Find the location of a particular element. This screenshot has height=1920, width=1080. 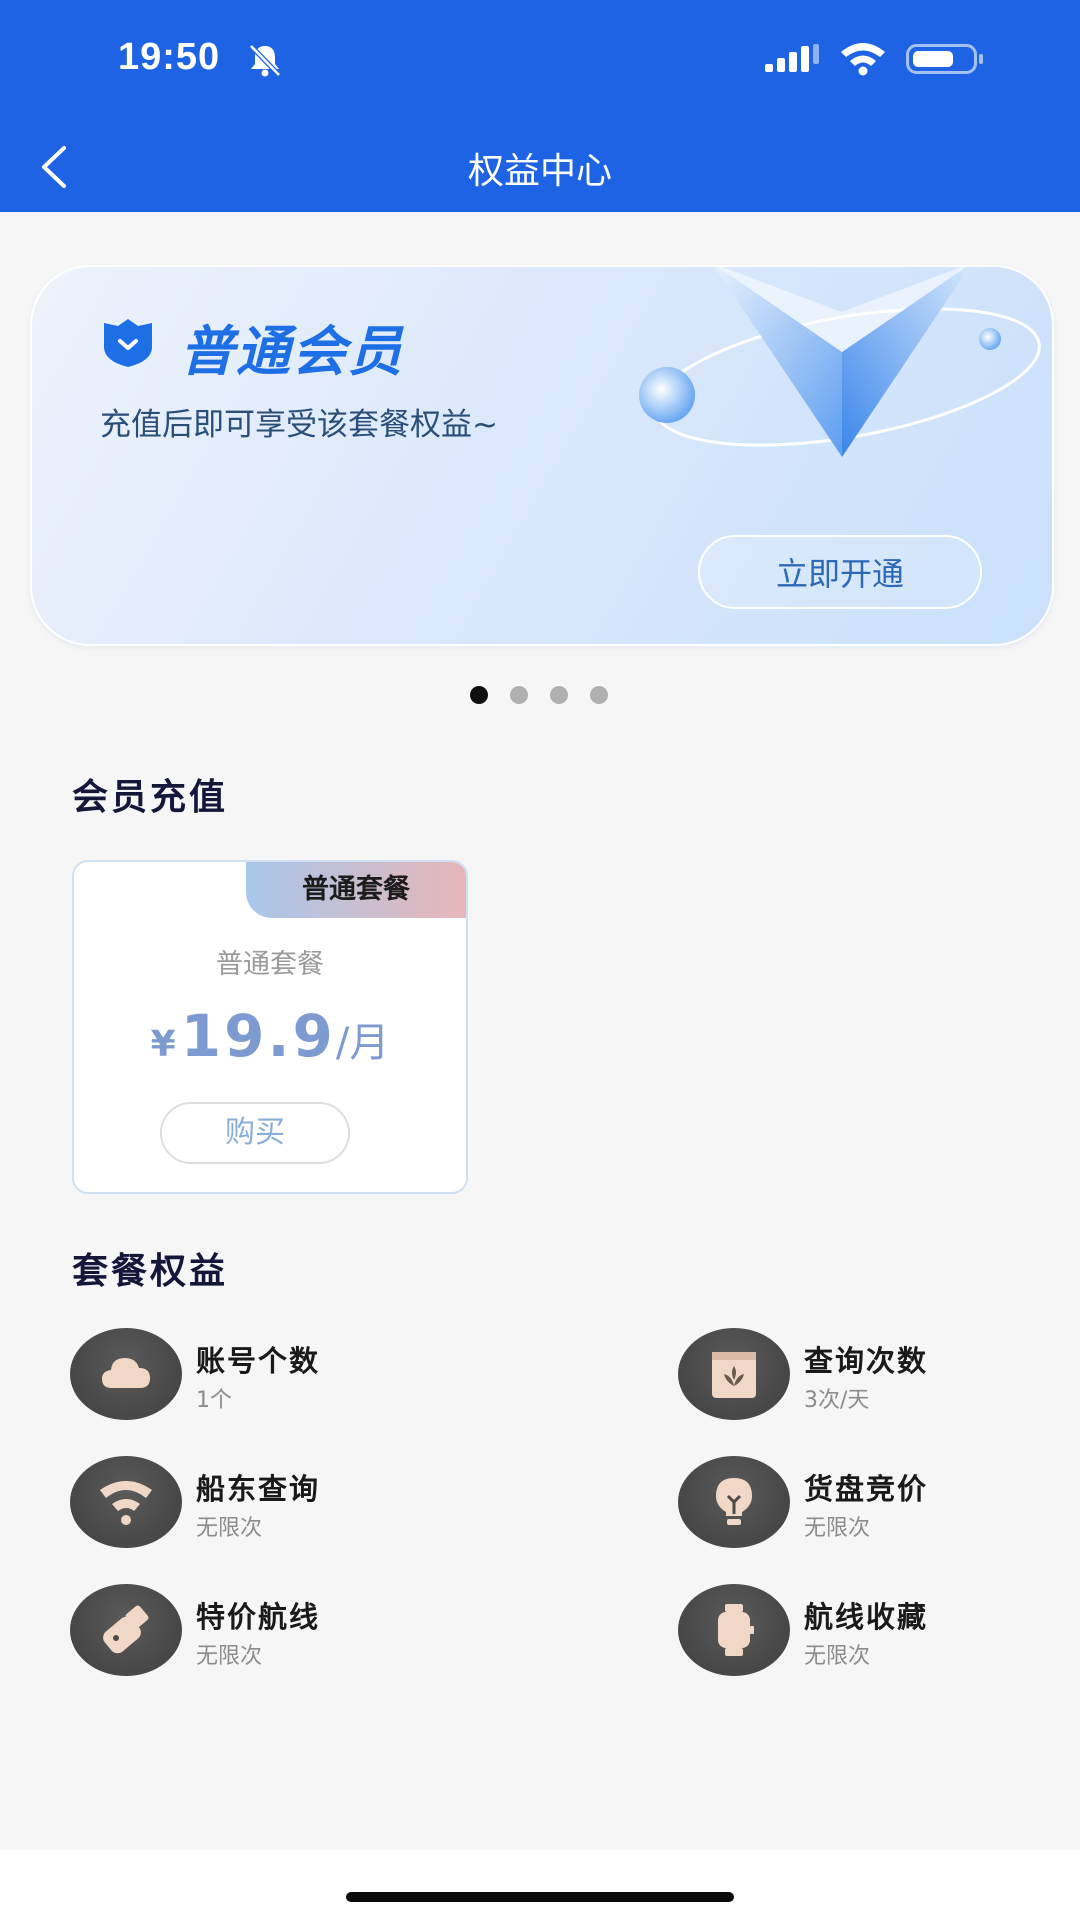

cloud-icon is located at coordinates (126, 1373).